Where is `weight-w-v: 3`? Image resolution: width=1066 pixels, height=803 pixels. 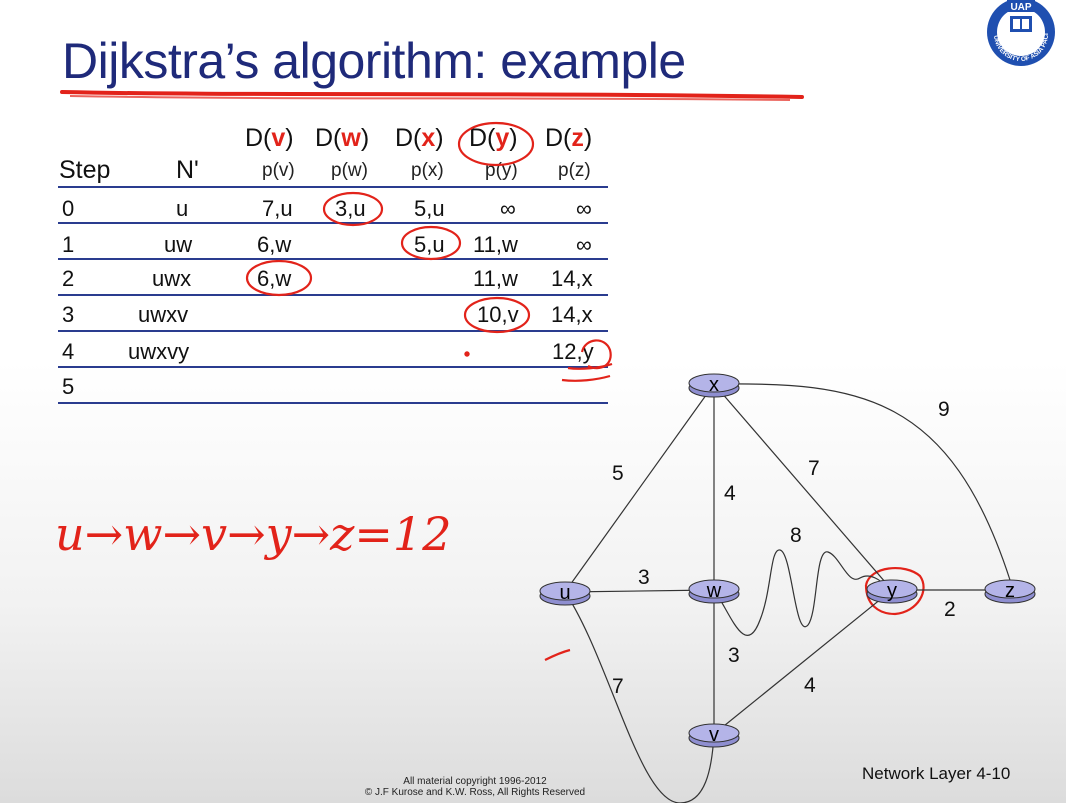
weight-w-v: 3 is located at coordinates (734, 655).